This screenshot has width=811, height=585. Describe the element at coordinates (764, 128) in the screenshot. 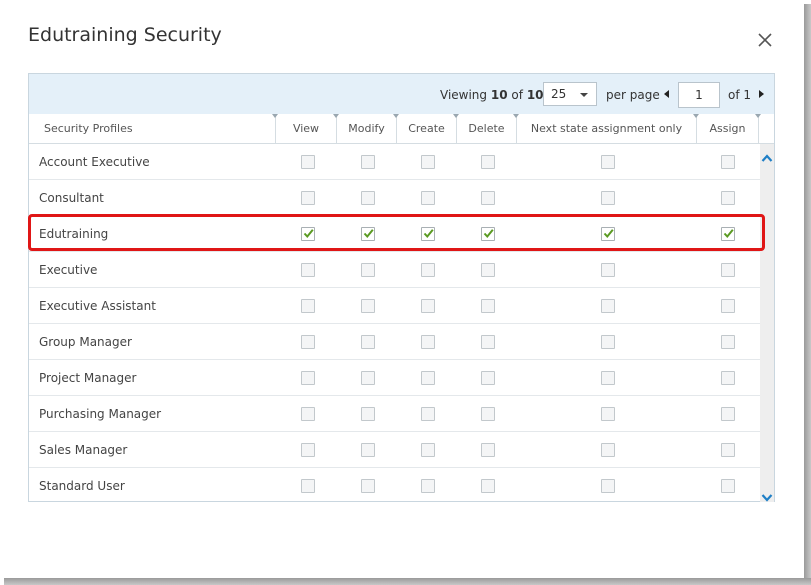

I see `column-header-spacer` at that location.